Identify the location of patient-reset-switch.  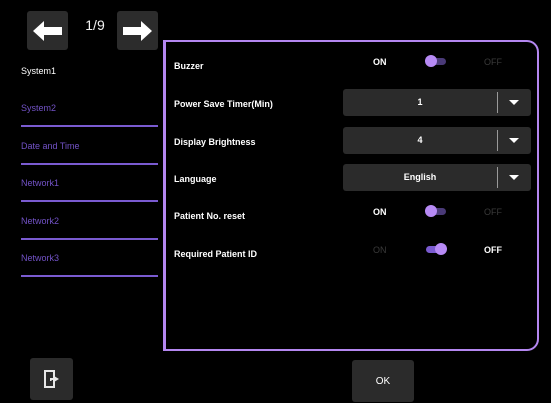
(436, 211).